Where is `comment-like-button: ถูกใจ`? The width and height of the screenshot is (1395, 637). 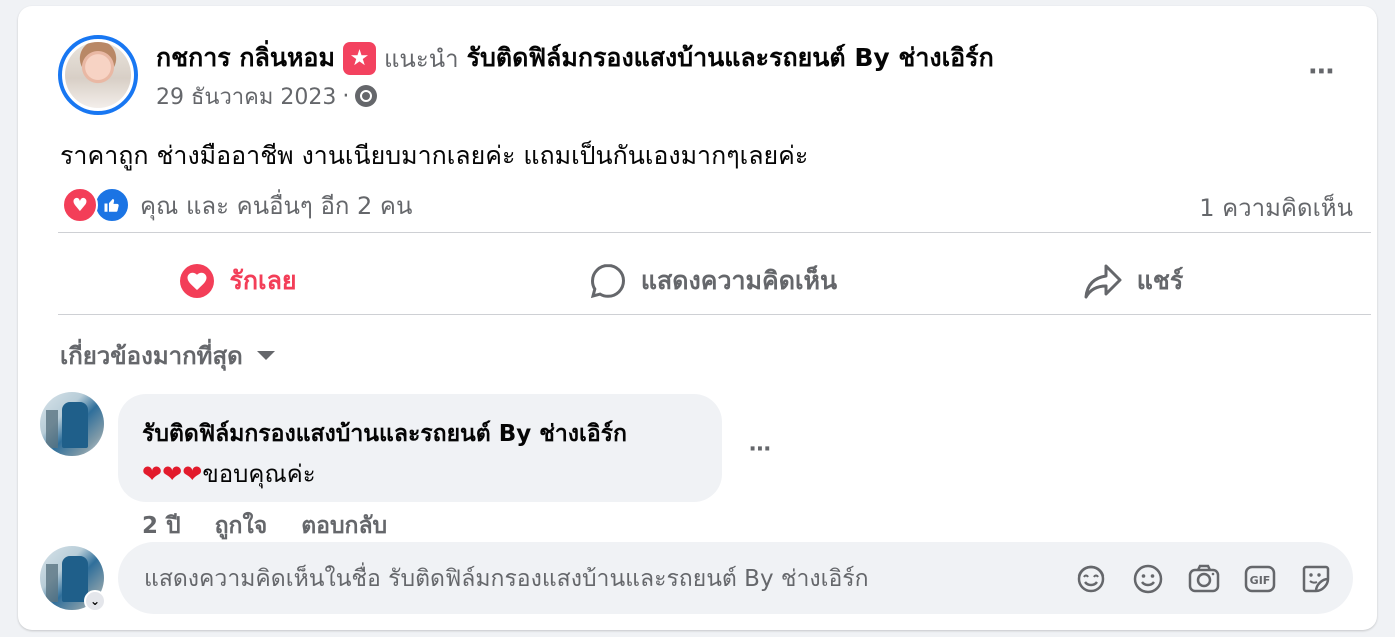
comment-like-button: ถูกใจ is located at coordinates (241, 526).